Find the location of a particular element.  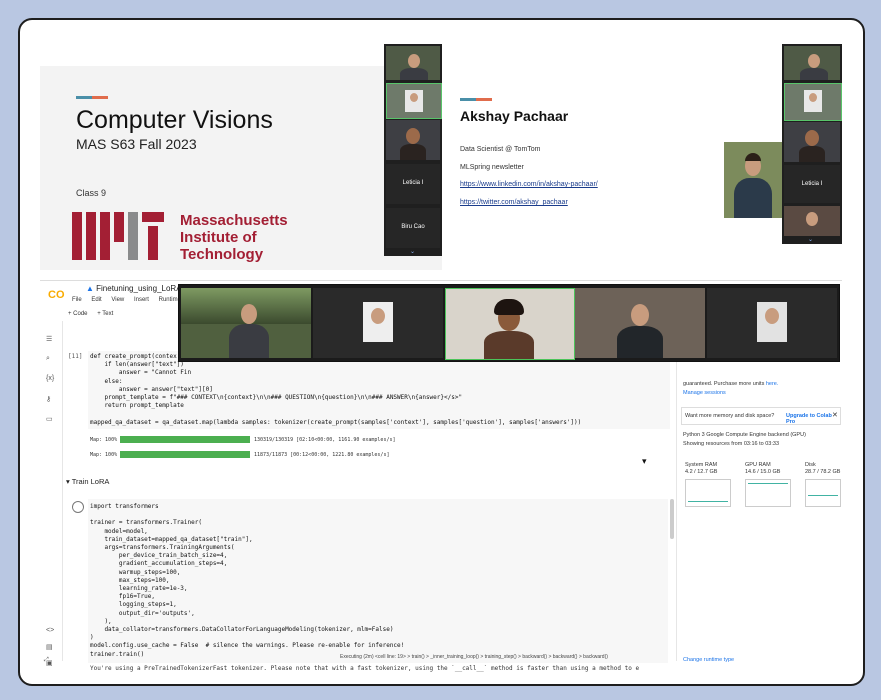

video-strip is located at coordinates (509, 323).